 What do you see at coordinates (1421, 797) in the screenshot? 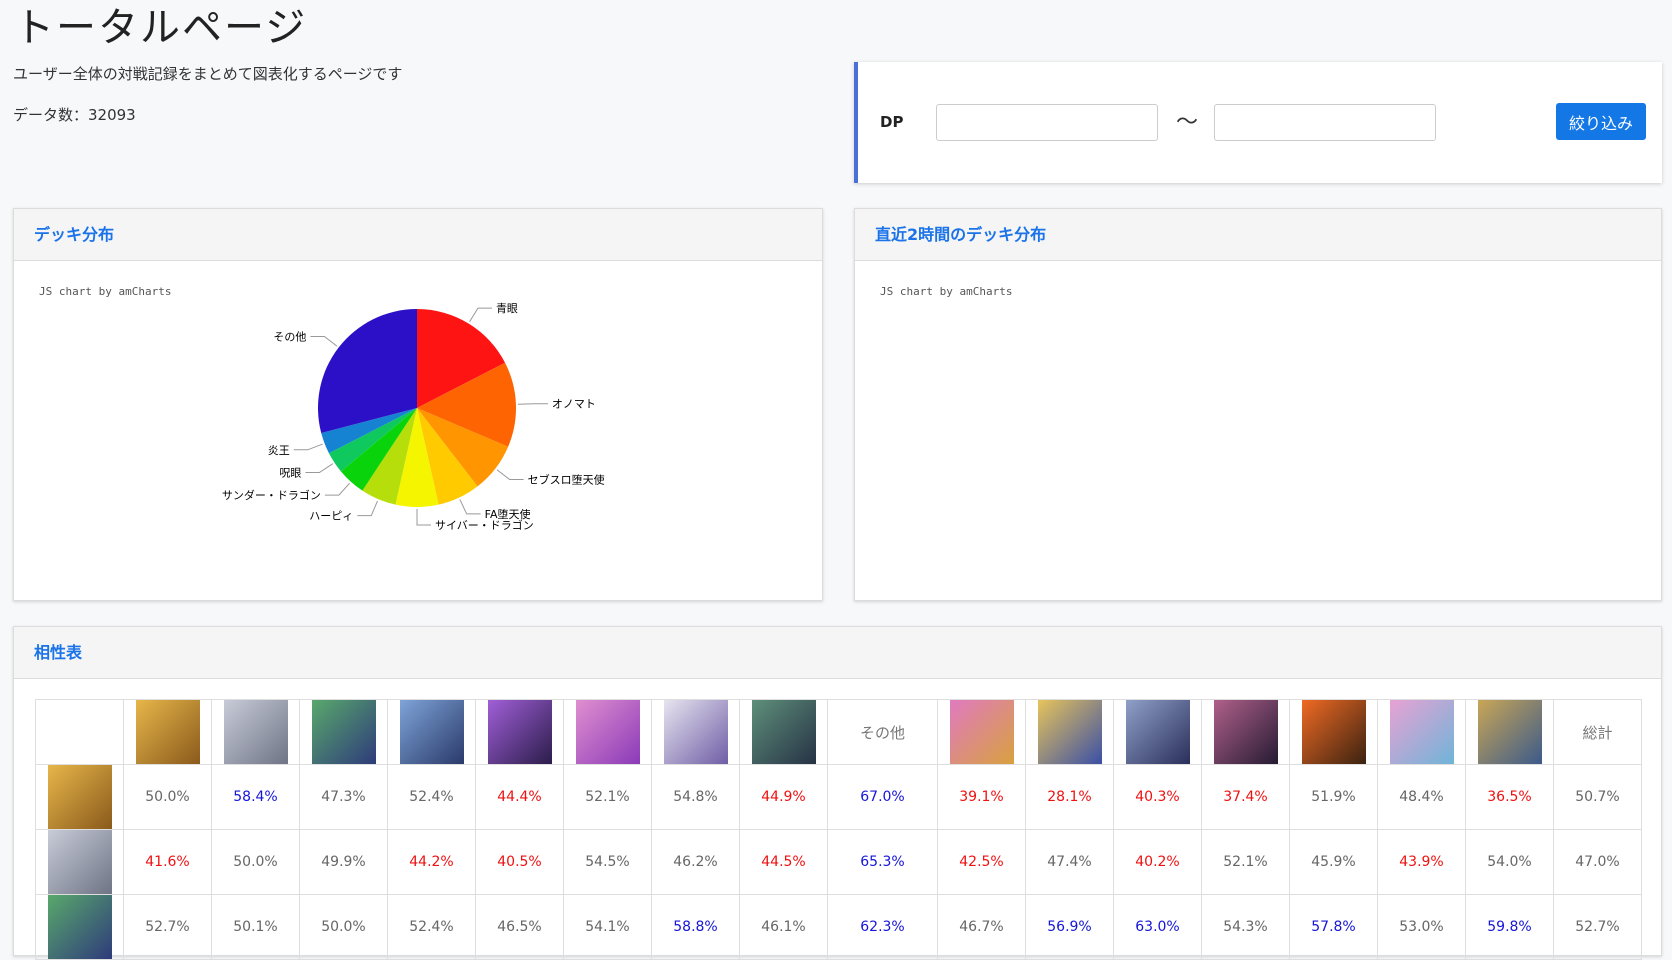
I see `winrate-cell: 48.4%` at bounding box center [1421, 797].